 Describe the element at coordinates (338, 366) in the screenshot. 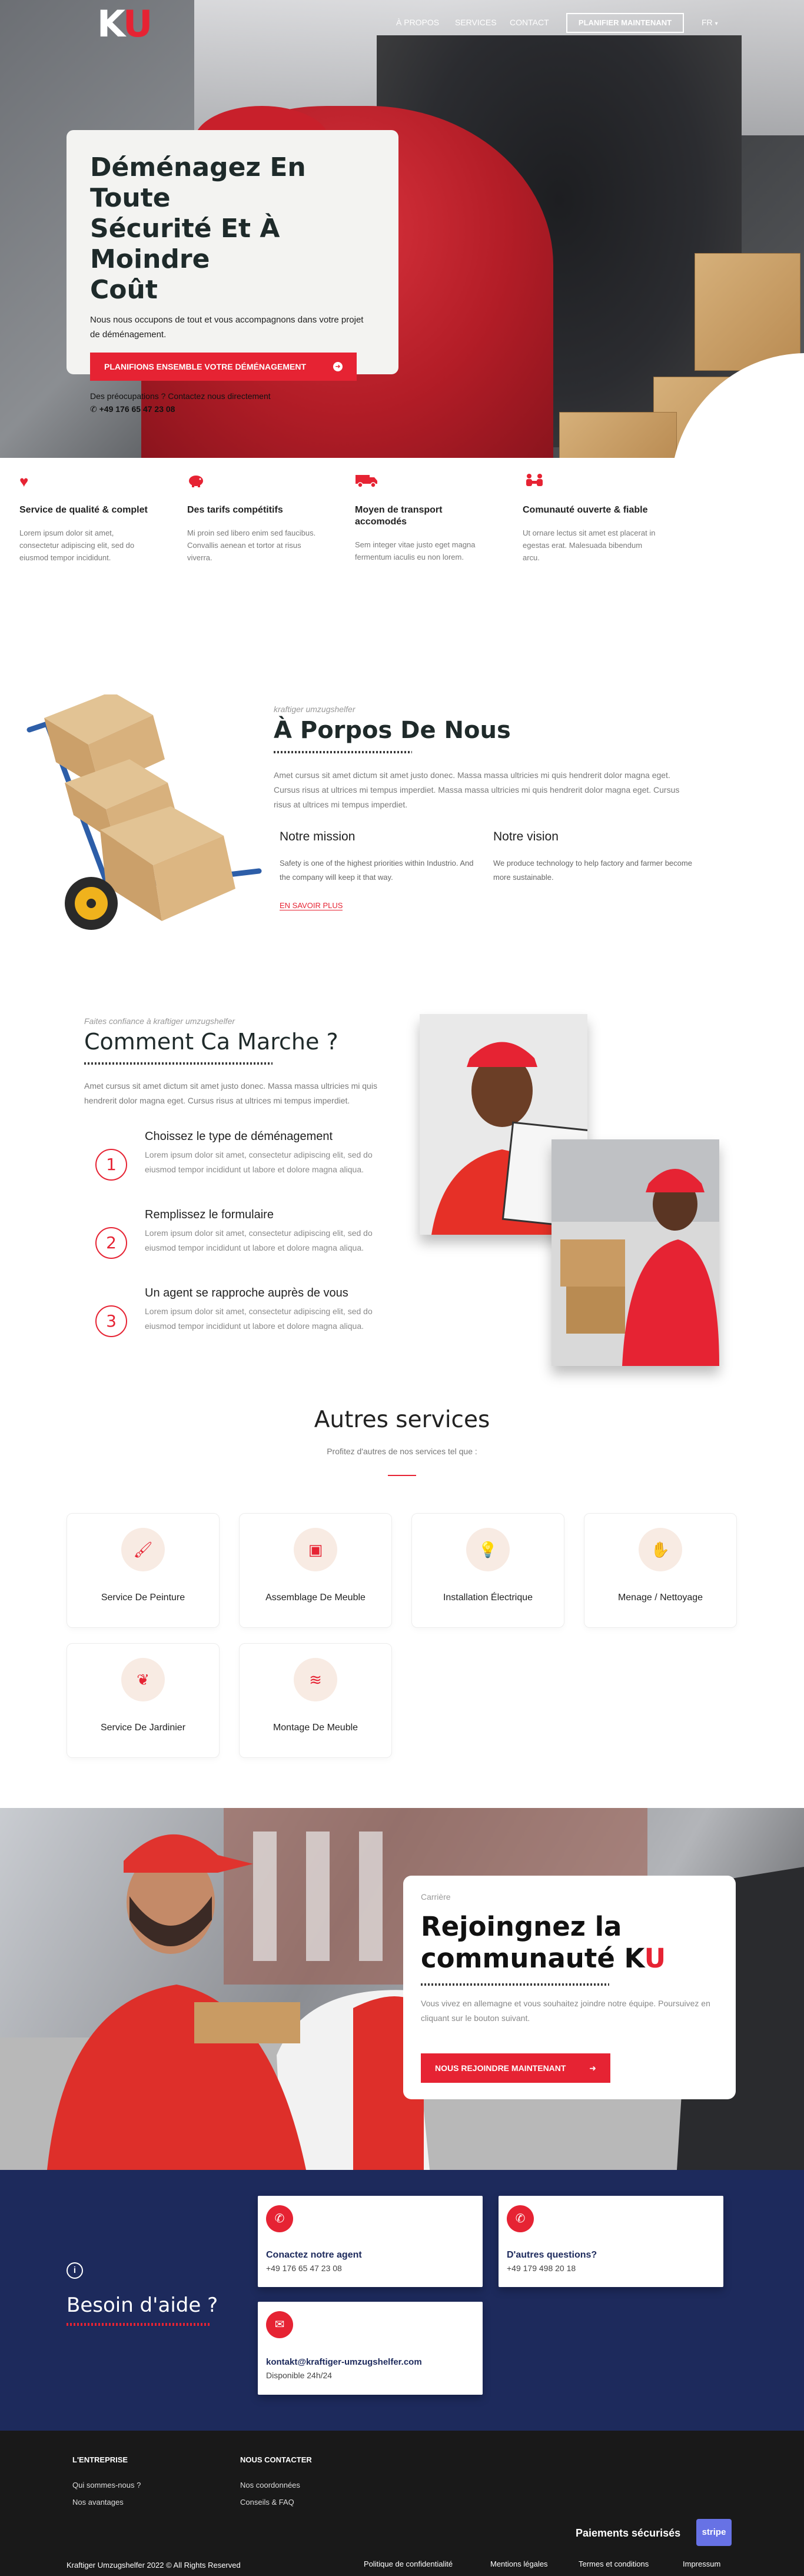

I see `arrow-right-icon: ➜` at that location.